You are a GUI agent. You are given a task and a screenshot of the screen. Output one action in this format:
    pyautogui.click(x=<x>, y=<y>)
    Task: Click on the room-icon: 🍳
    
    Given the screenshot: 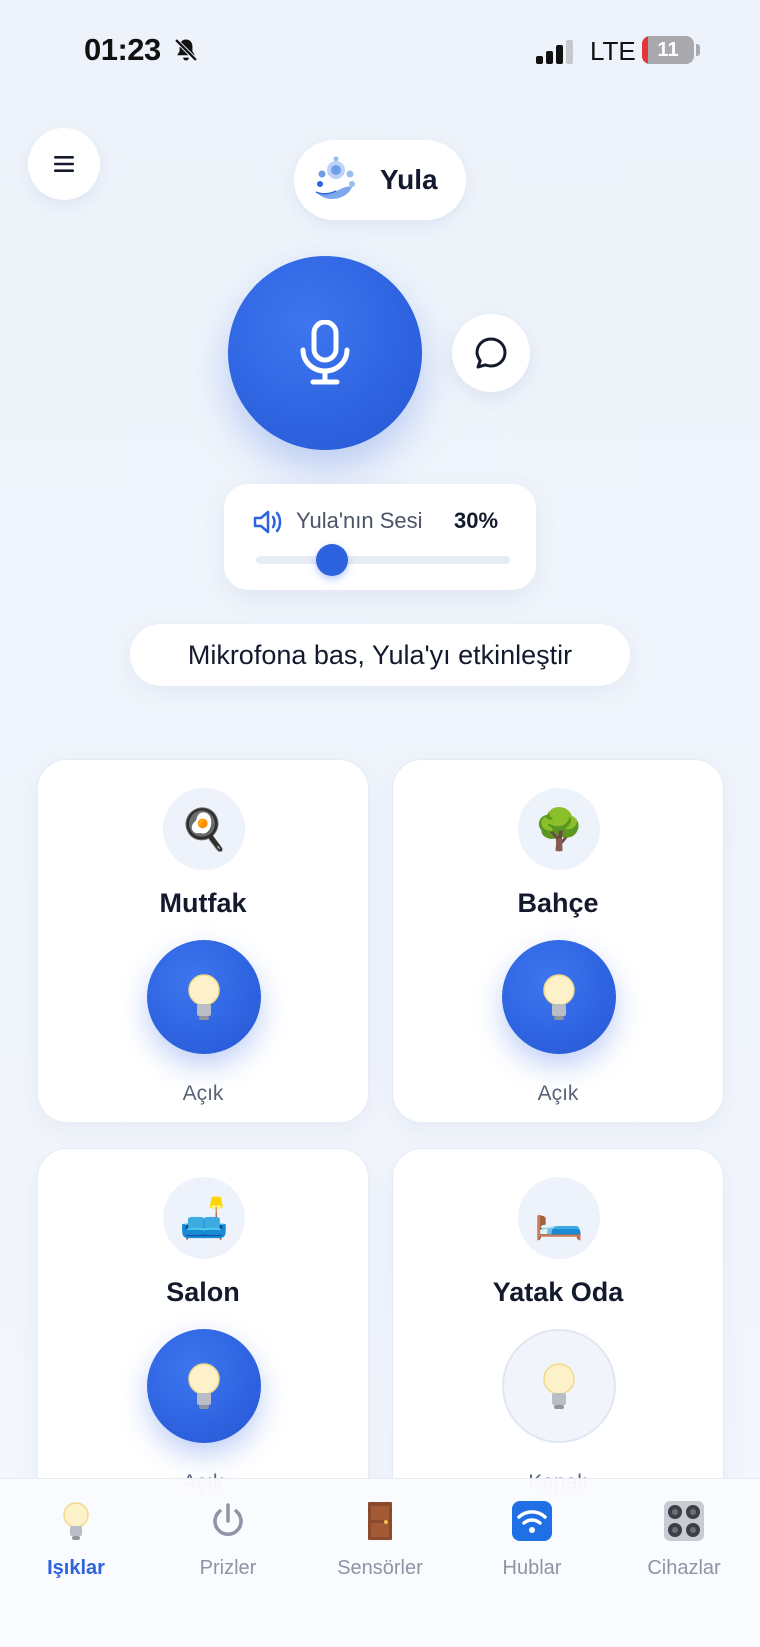 What is the action you would take?
    pyautogui.click(x=204, y=829)
    